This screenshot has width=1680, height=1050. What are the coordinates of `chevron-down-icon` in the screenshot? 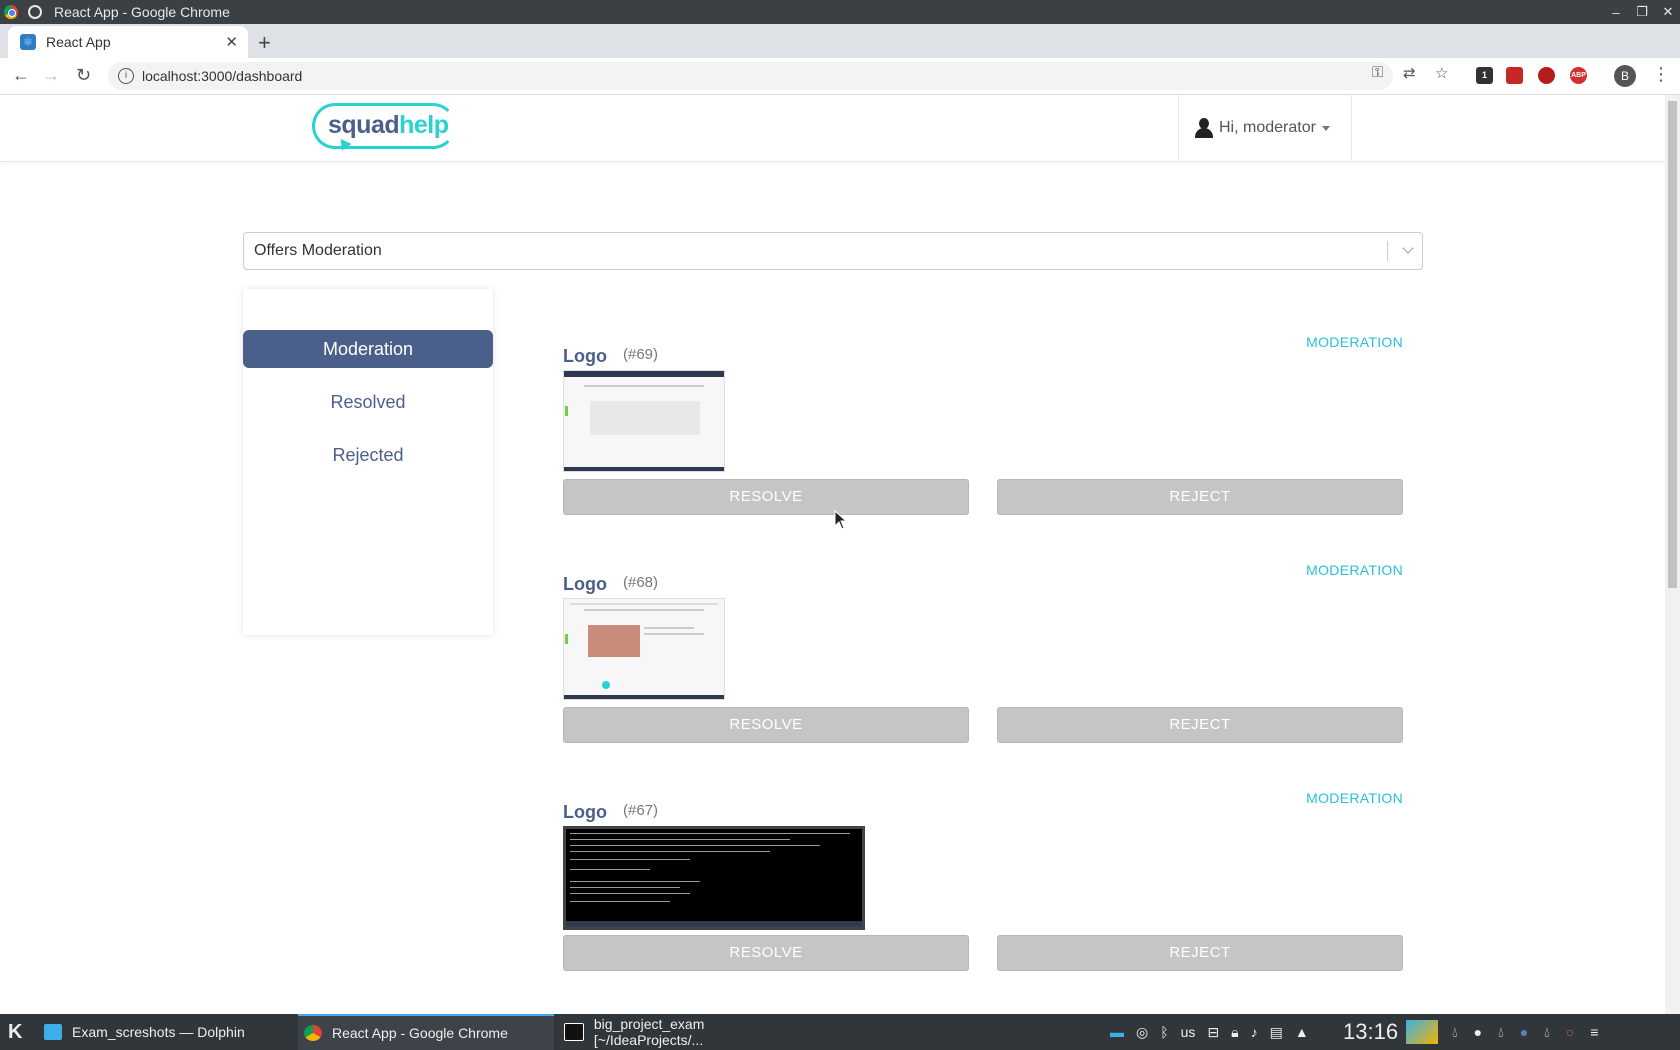 It's located at (1408, 248).